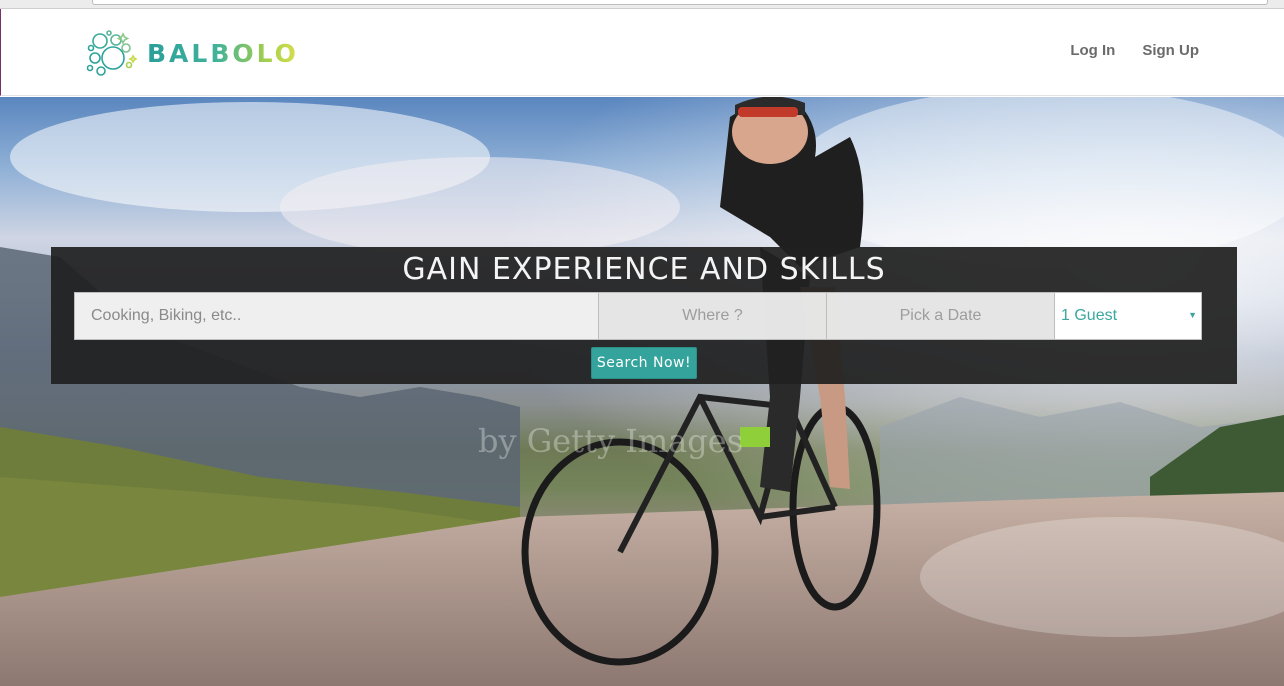  What do you see at coordinates (1092, 50) in the screenshot?
I see `login-link: Log In` at bounding box center [1092, 50].